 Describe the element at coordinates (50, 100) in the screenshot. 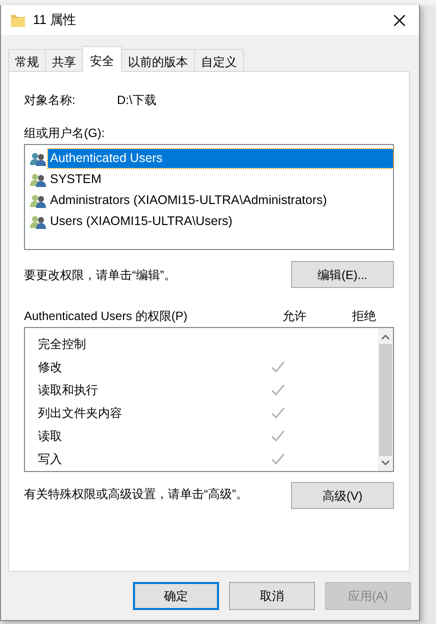

I see `object-name-label: 对象名称:` at that location.